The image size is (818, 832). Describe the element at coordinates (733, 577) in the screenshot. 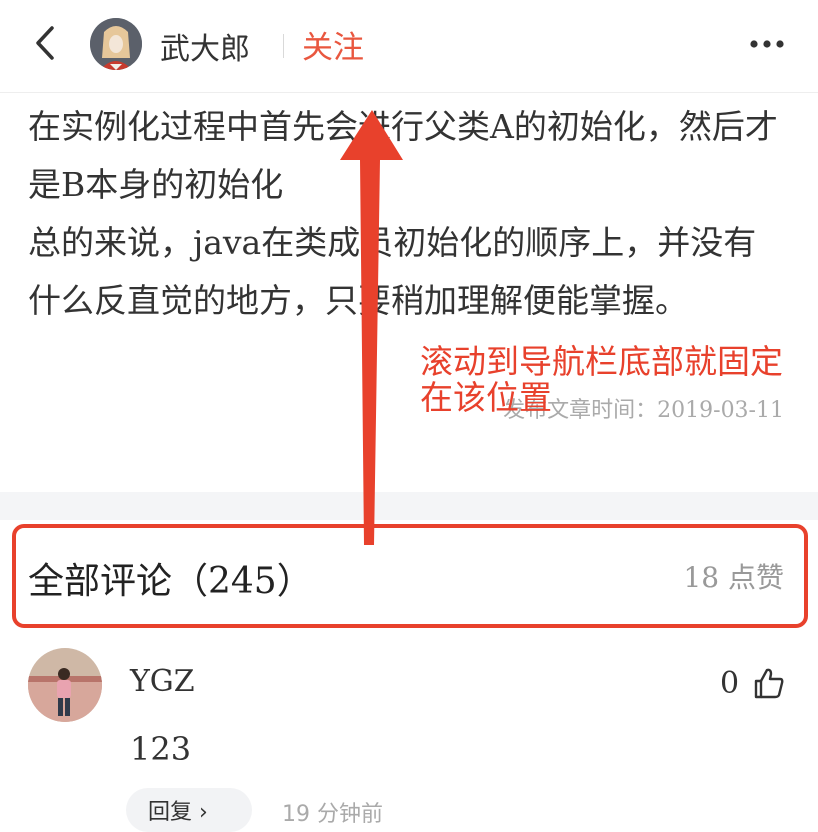

I see `article-like-count: 18 点赞` at that location.